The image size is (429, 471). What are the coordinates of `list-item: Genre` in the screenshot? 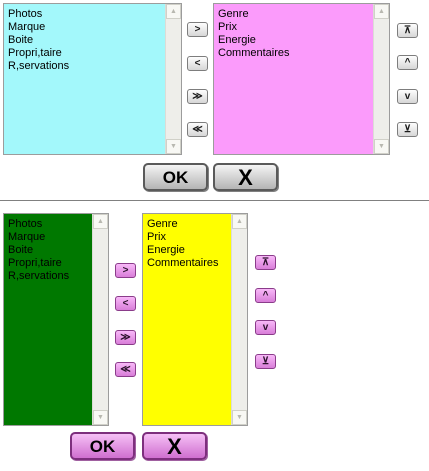 It's located at (303, 14).